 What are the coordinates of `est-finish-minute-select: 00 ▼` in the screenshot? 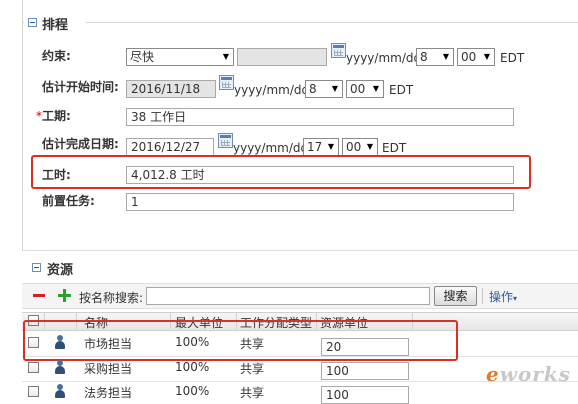 It's located at (360, 147).